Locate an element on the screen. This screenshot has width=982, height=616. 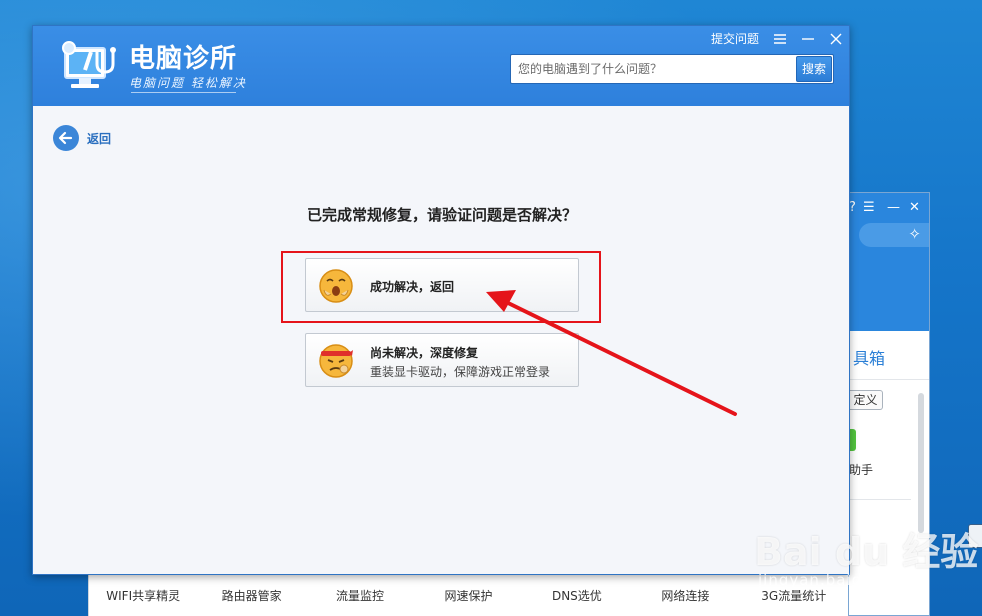
slogan-underline is located at coordinates (183, 92).